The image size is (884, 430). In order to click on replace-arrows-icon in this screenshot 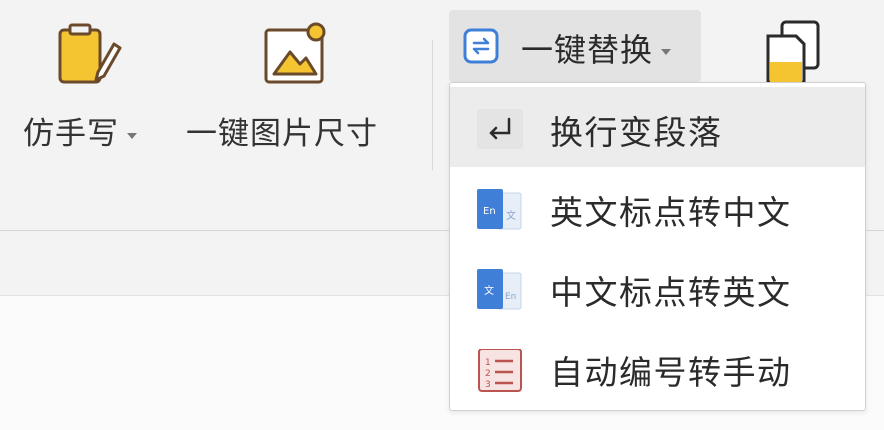, I will do `click(481, 46)`.